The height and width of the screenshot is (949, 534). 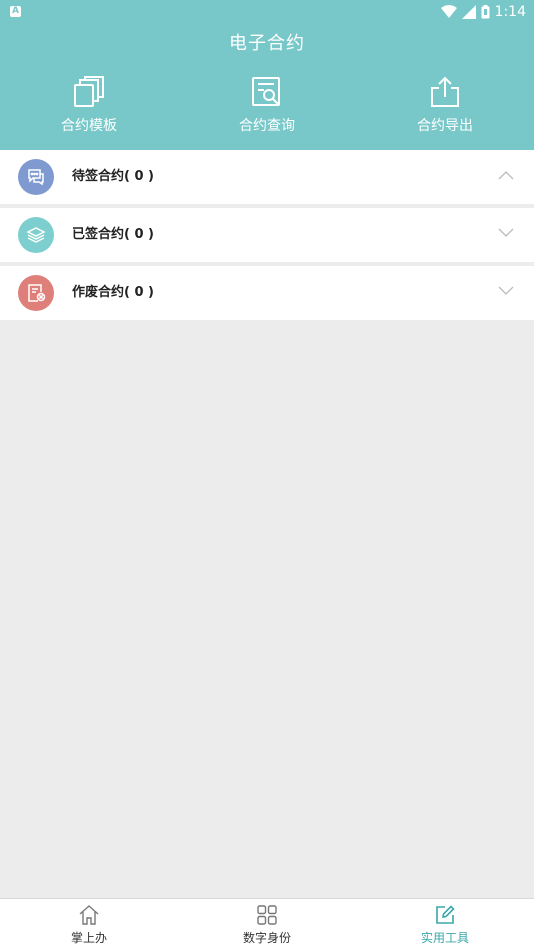 What do you see at coordinates (89, 91) in the screenshot?
I see `copy-icon` at bounding box center [89, 91].